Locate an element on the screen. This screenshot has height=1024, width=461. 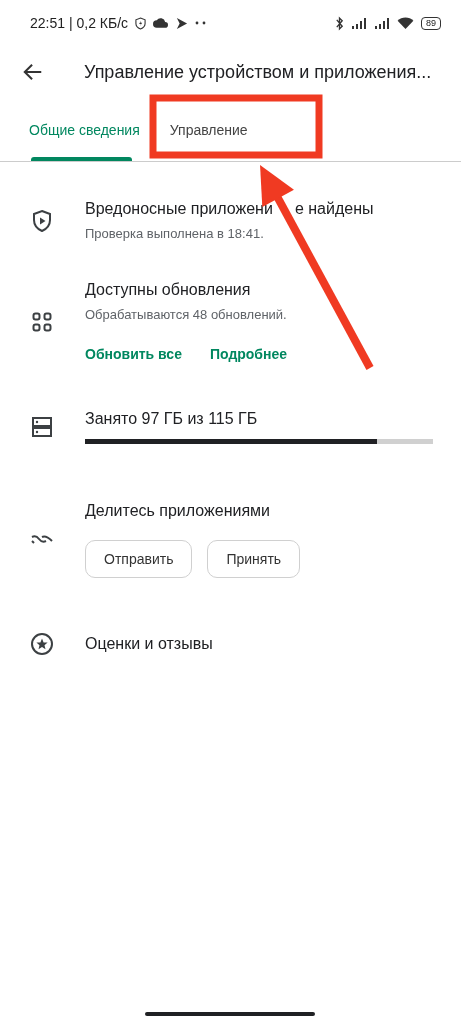
text-link: Подробнее is located at coordinates (248, 354).